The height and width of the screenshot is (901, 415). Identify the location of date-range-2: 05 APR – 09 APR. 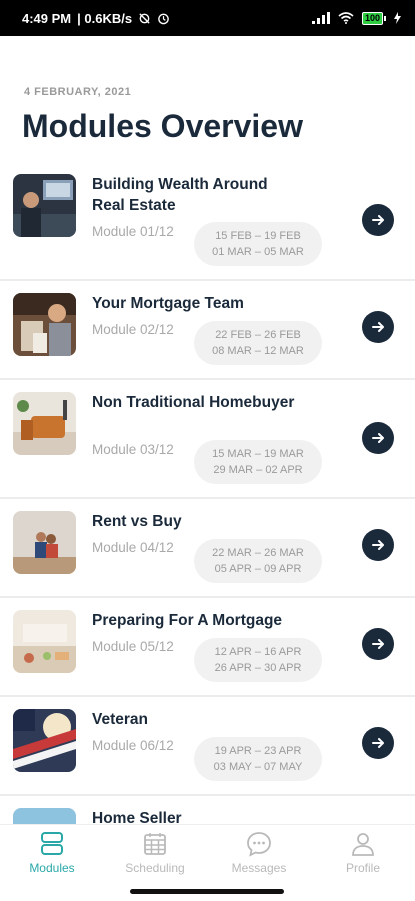
(258, 569).